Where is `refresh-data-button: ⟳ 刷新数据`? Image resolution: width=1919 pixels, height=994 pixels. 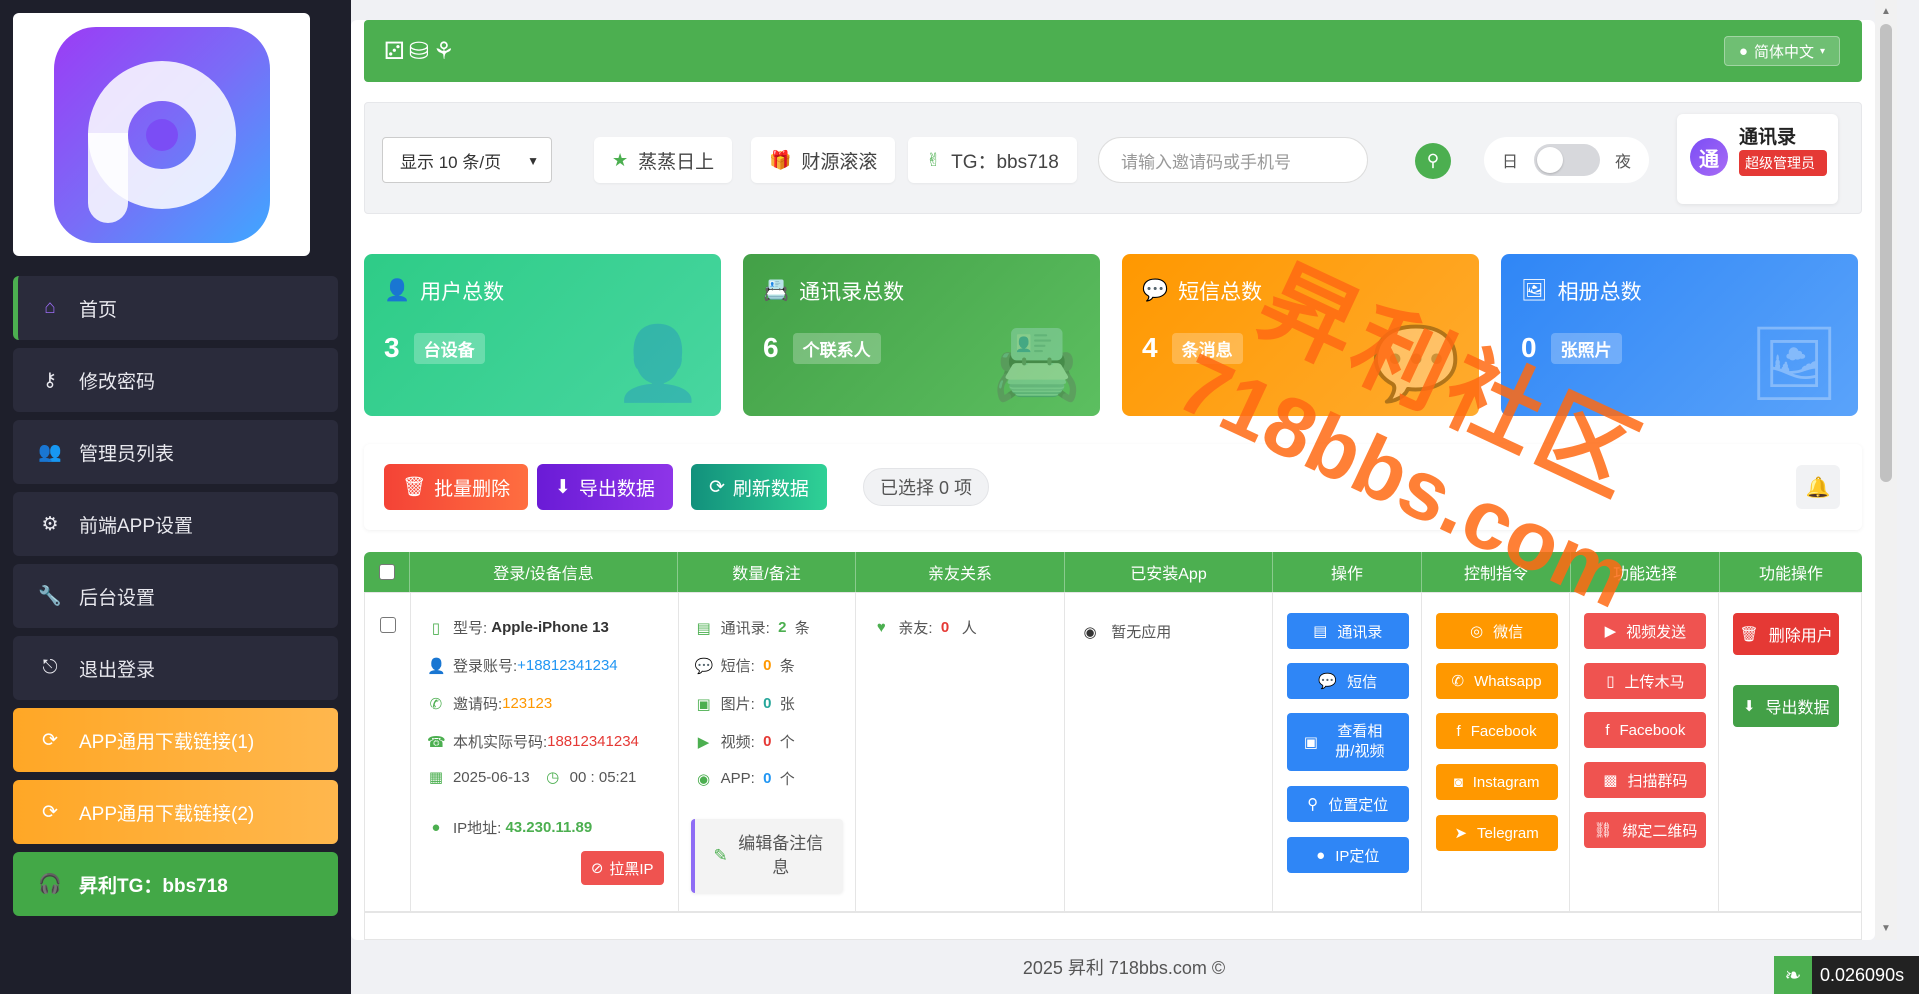
refresh-data-button: ⟳ 刷新数据 is located at coordinates (759, 487).